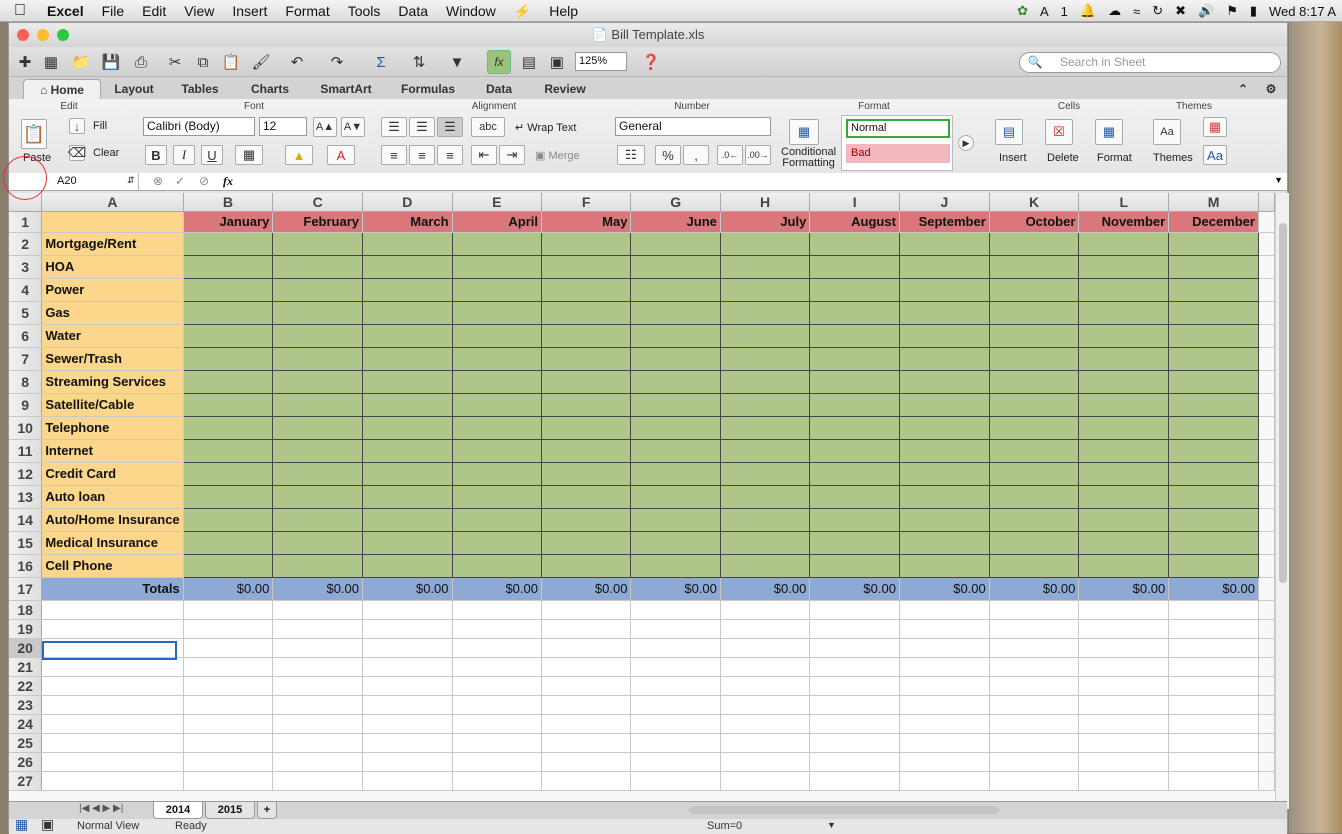 Image resolution: width=1342 pixels, height=834 pixels. What do you see at coordinates (158, 181) in the screenshot?
I see `cancel-icon: ⊗` at bounding box center [158, 181].